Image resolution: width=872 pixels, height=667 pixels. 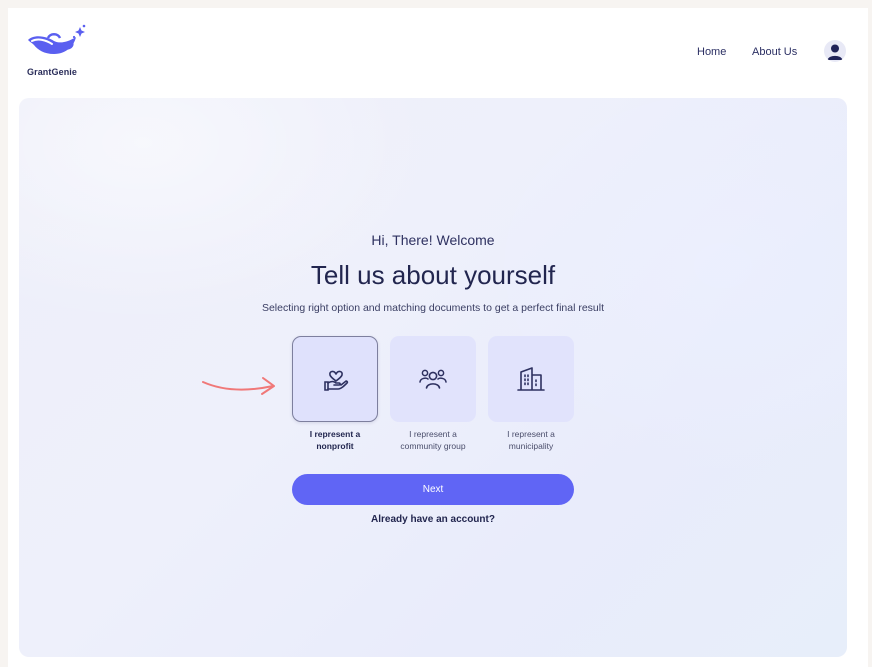 I want to click on option-community-group-label: I represent a community group, so click(x=433, y=440).